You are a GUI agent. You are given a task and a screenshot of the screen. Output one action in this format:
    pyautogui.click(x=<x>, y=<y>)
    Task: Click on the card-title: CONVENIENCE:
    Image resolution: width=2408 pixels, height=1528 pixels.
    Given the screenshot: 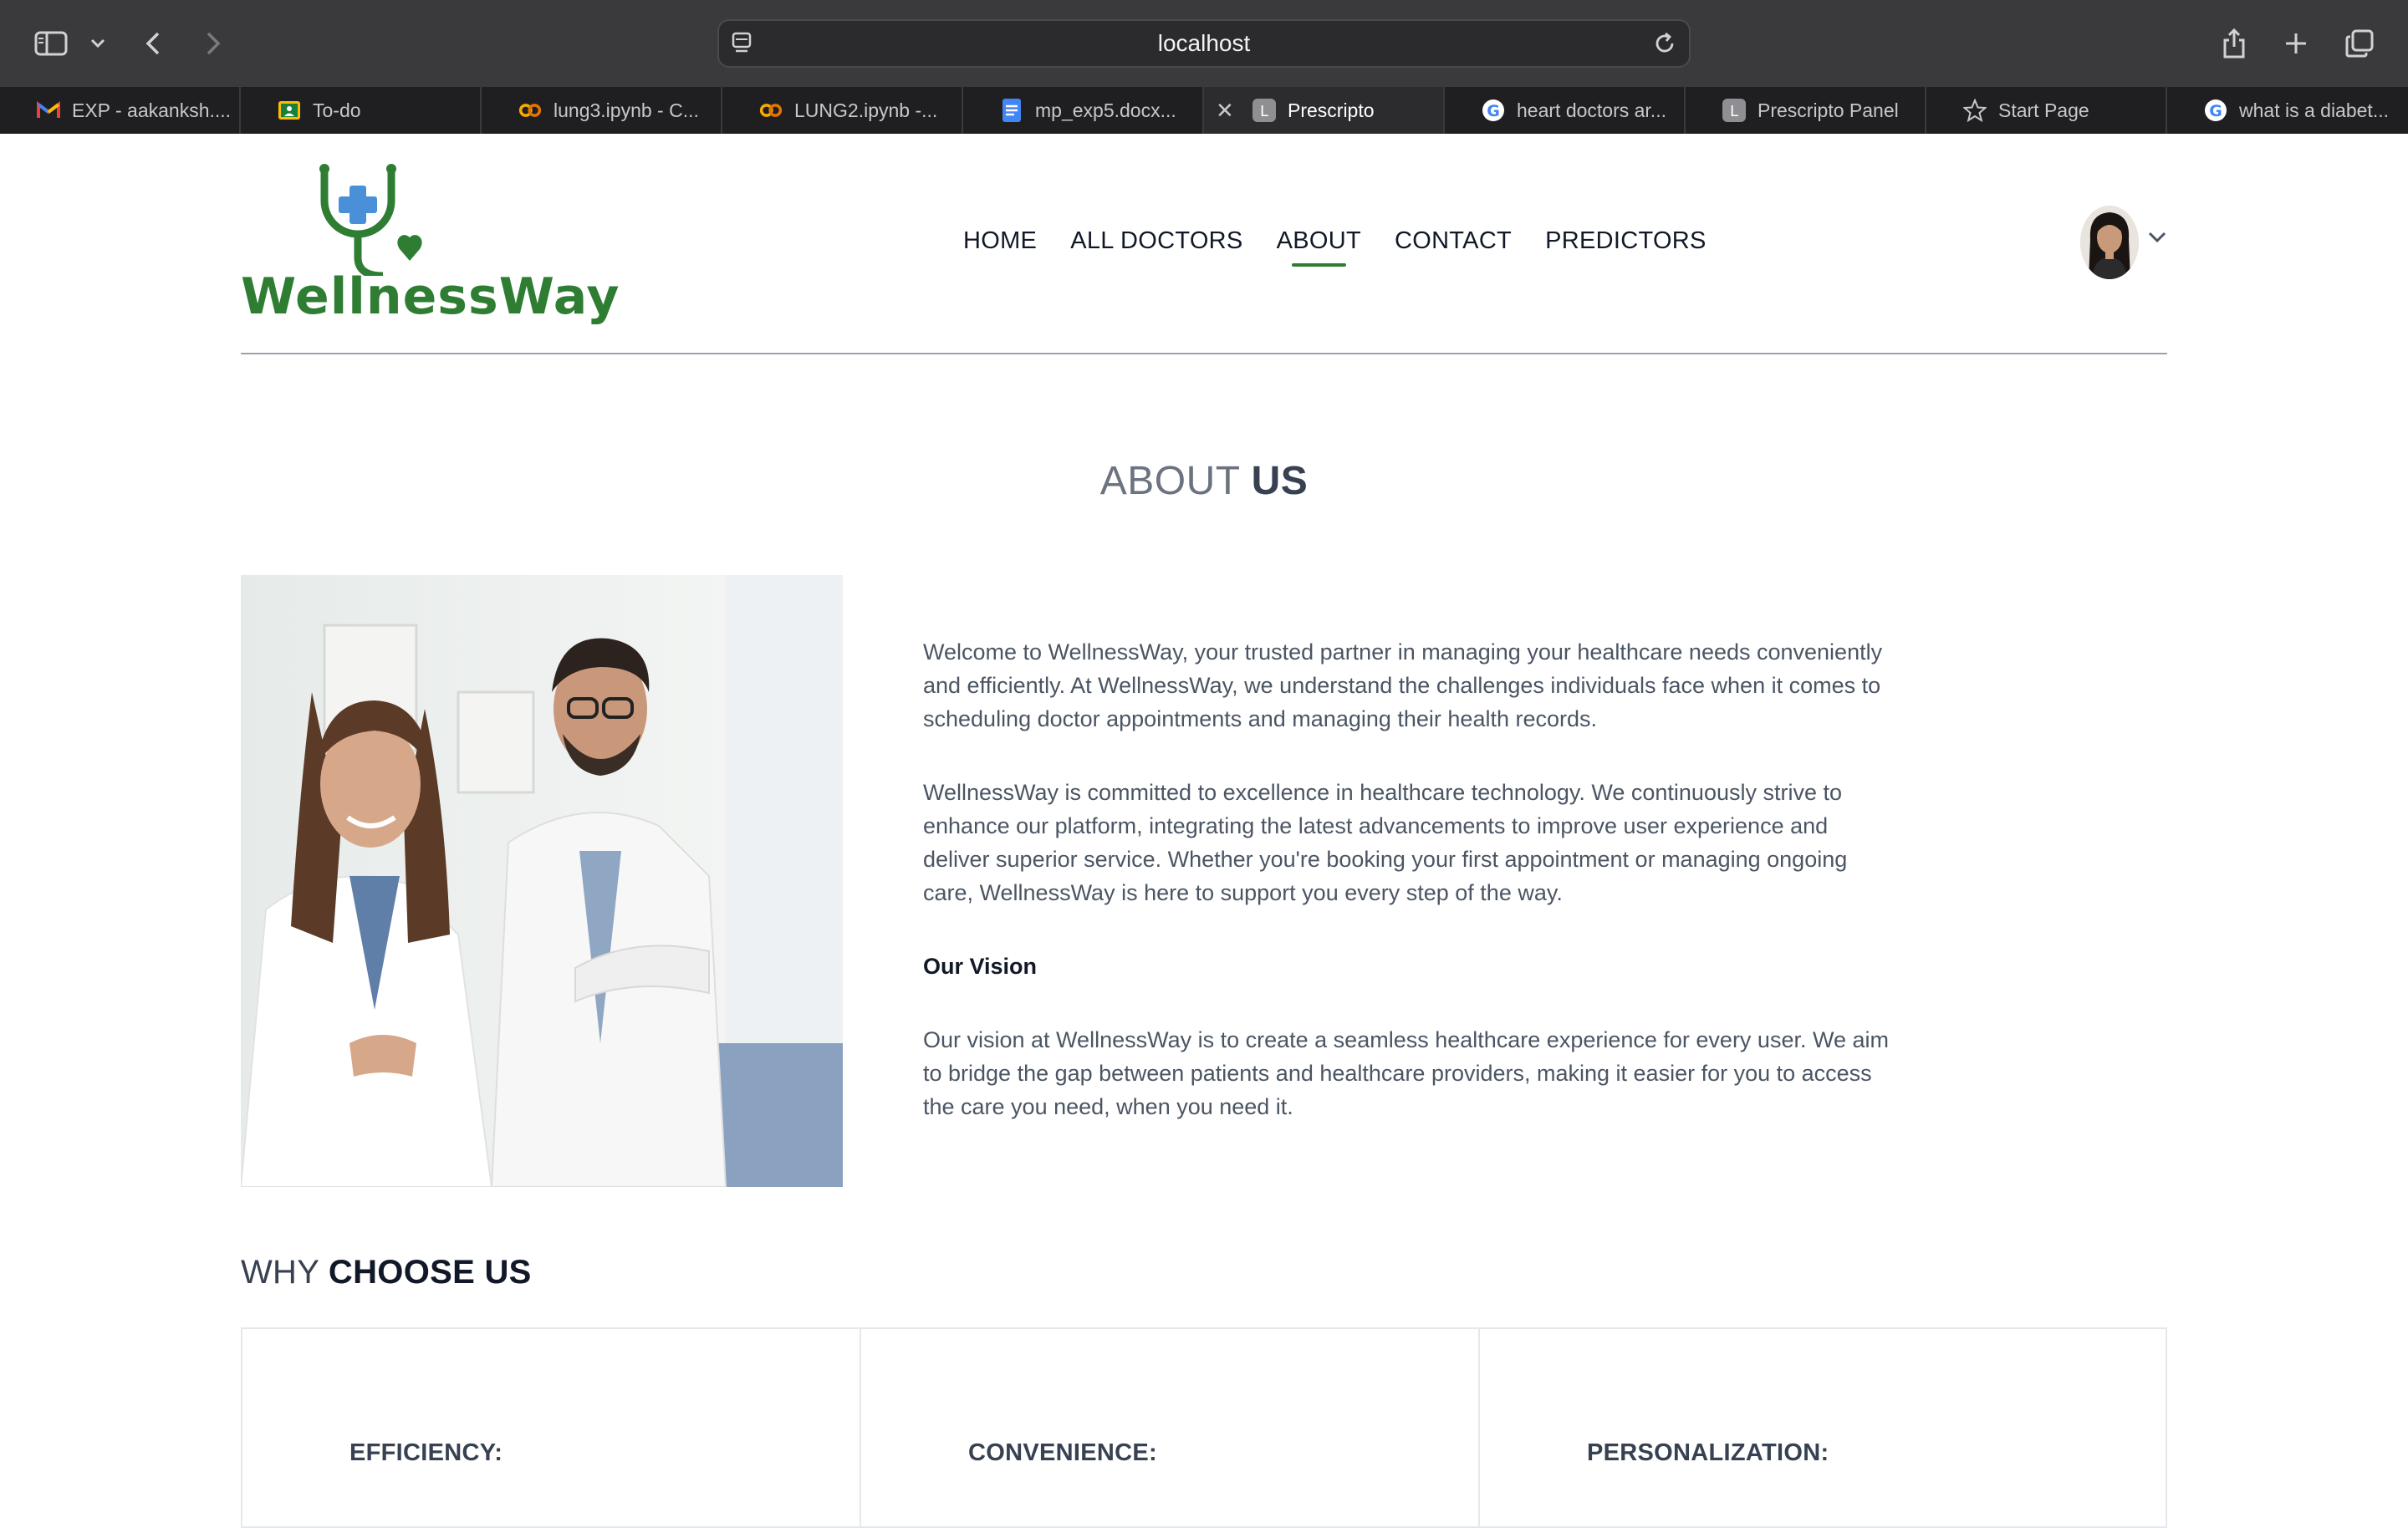 What is the action you would take?
    pyautogui.click(x=1062, y=1453)
    